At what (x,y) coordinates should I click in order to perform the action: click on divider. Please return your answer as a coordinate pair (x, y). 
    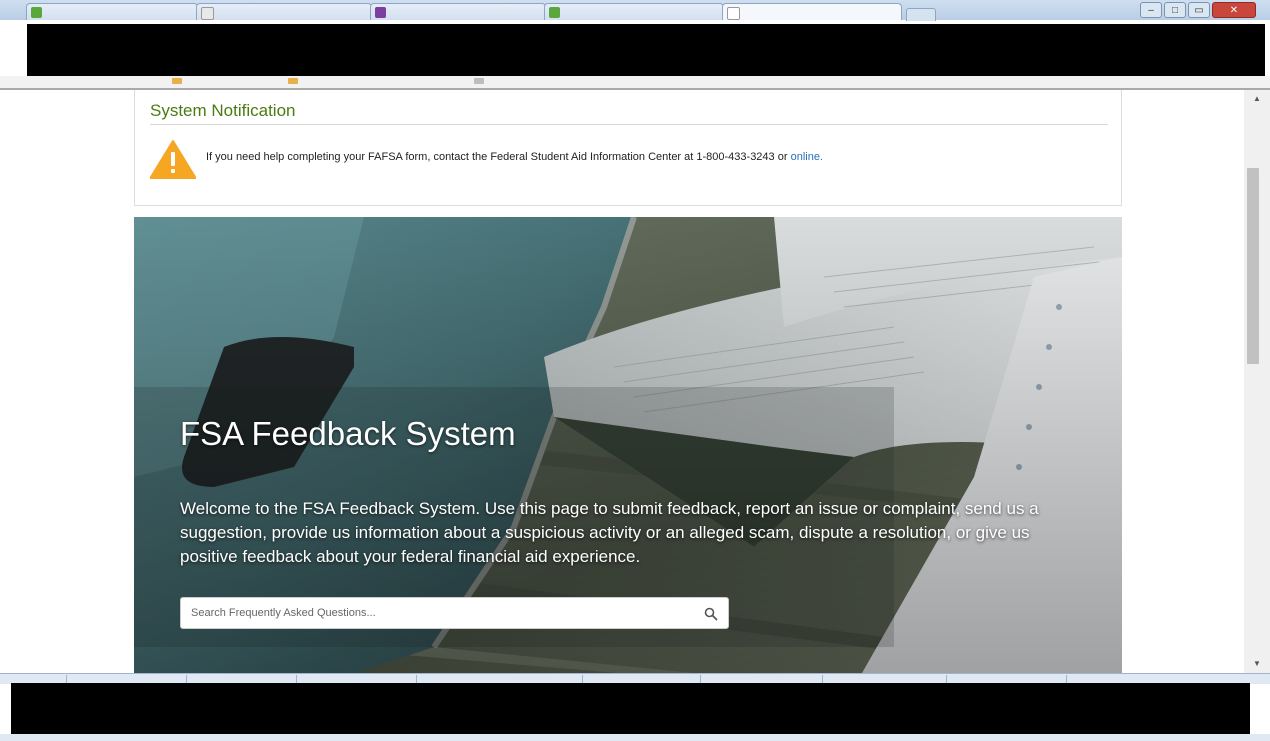
    Looking at the image, I should click on (629, 124).